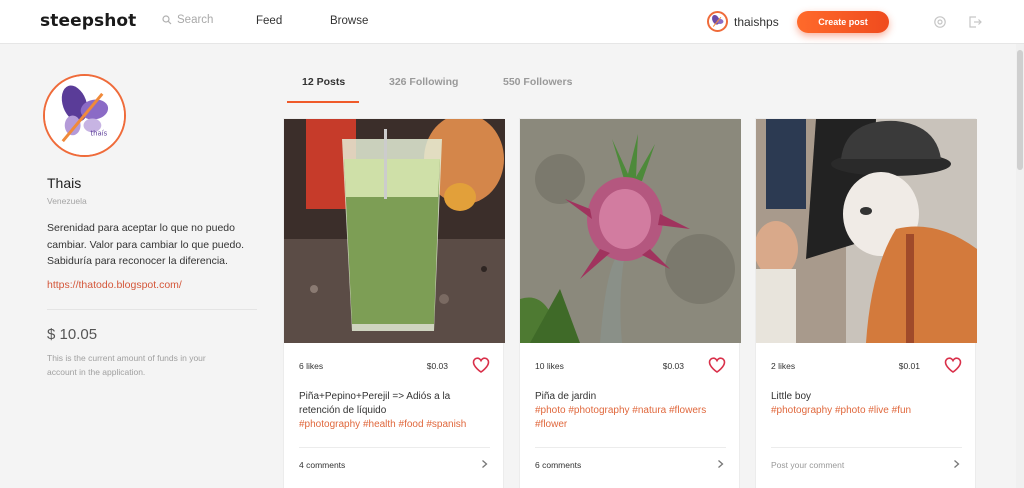 The image size is (1024, 488). Describe the element at coordinates (566, 396) in the screenshot. I see `post-title-text: Piña de jardin` at that location.